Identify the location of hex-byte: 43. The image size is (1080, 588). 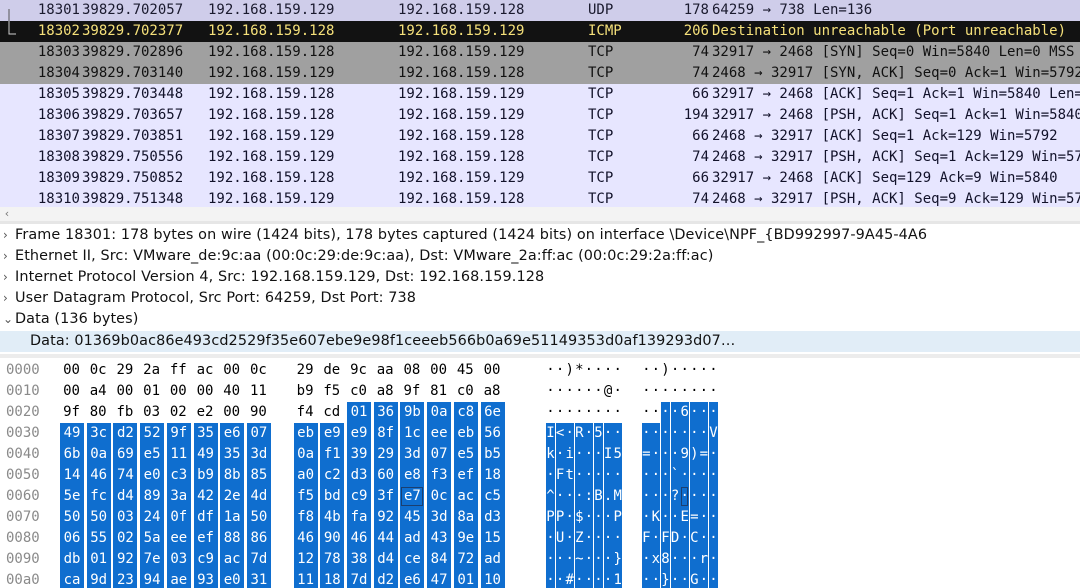
(439, 538).